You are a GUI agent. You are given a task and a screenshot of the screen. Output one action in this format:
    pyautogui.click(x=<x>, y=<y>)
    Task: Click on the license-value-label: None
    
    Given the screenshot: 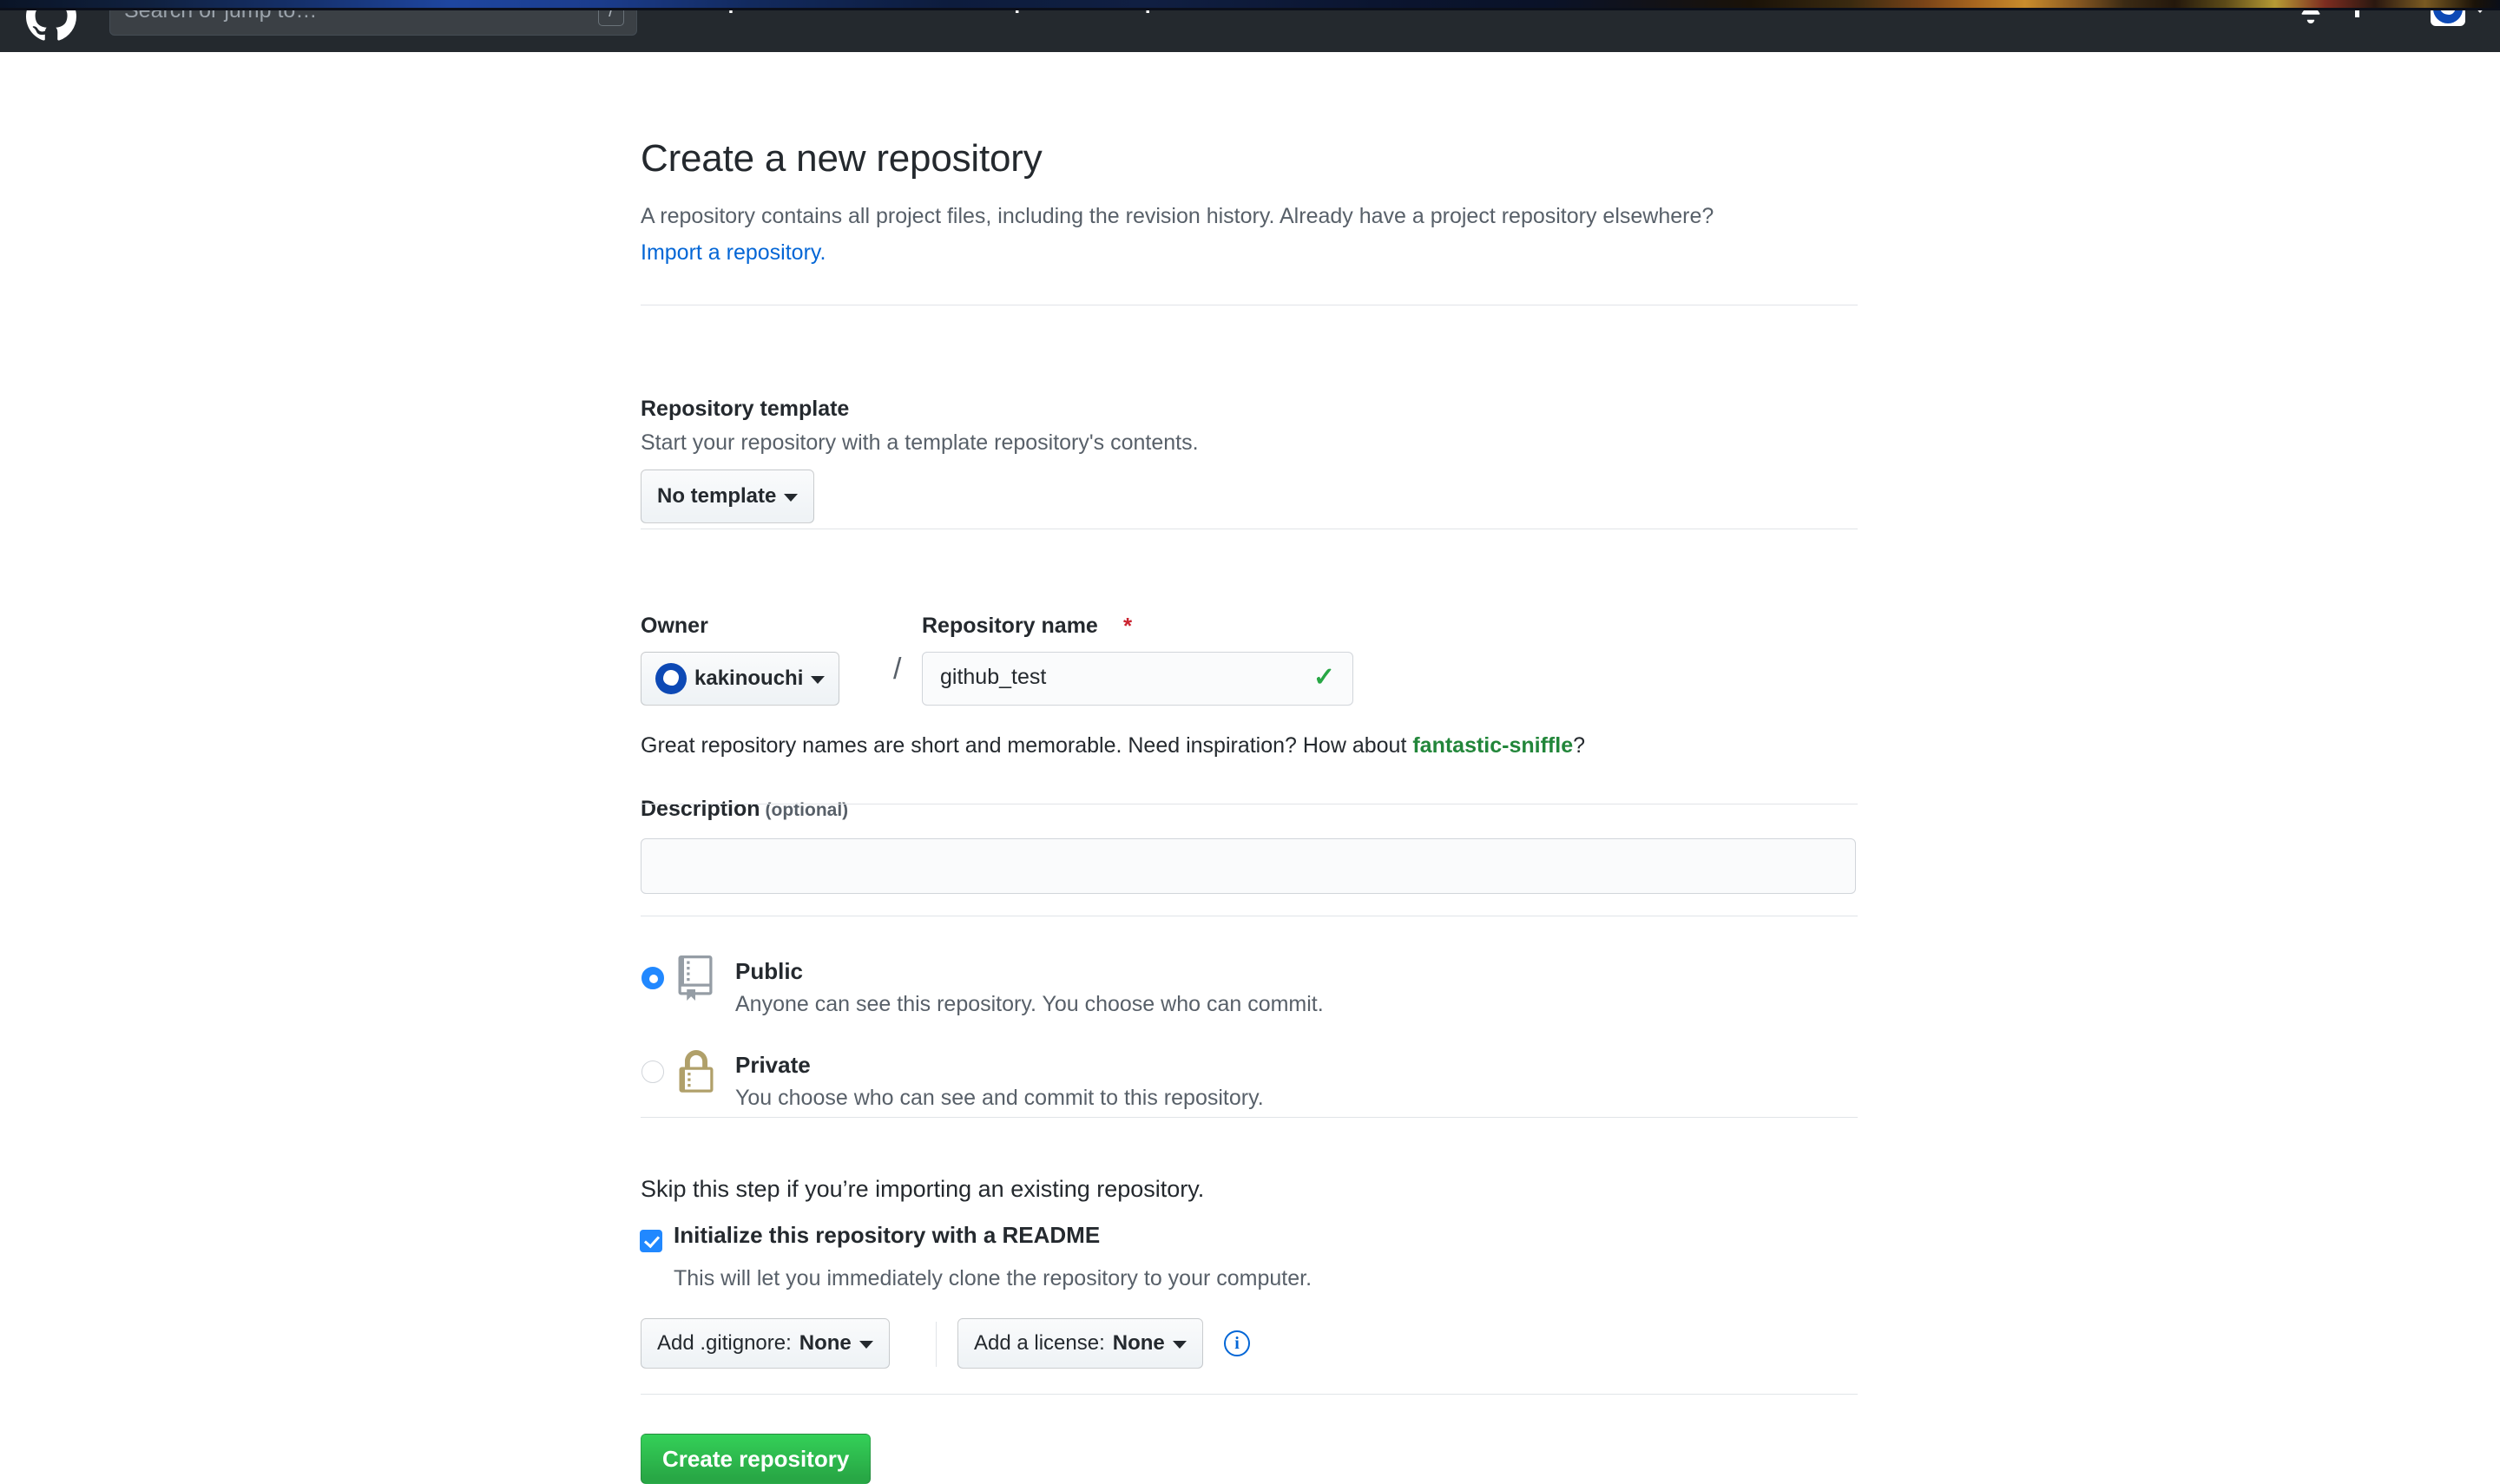 What is the action you would take?
    pyautogui.click(x=1138, y=1343)
    